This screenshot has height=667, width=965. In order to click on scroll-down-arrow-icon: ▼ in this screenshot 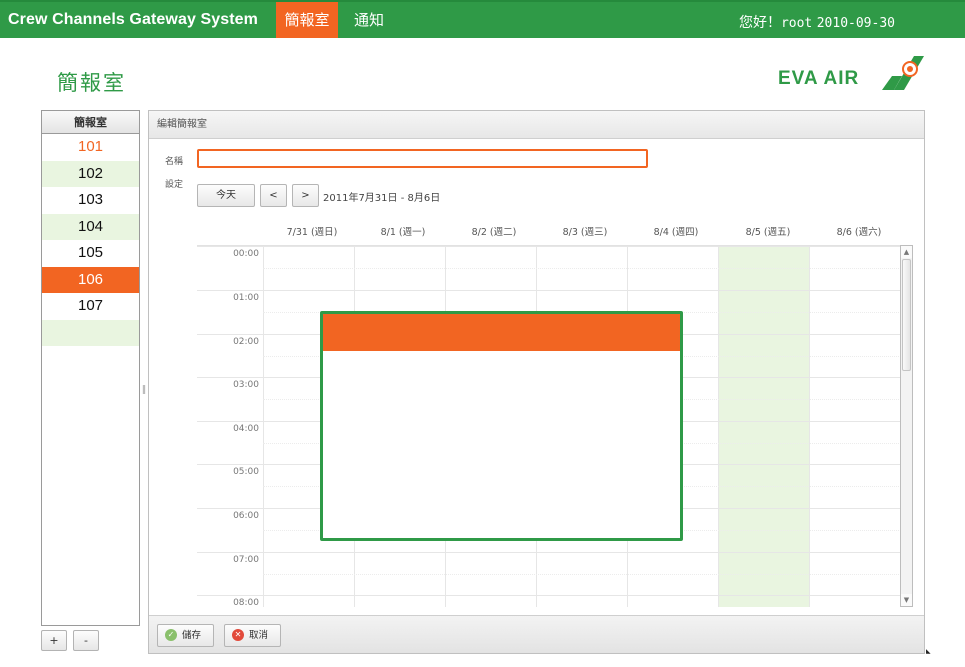, I will do `click(906, 600)`.